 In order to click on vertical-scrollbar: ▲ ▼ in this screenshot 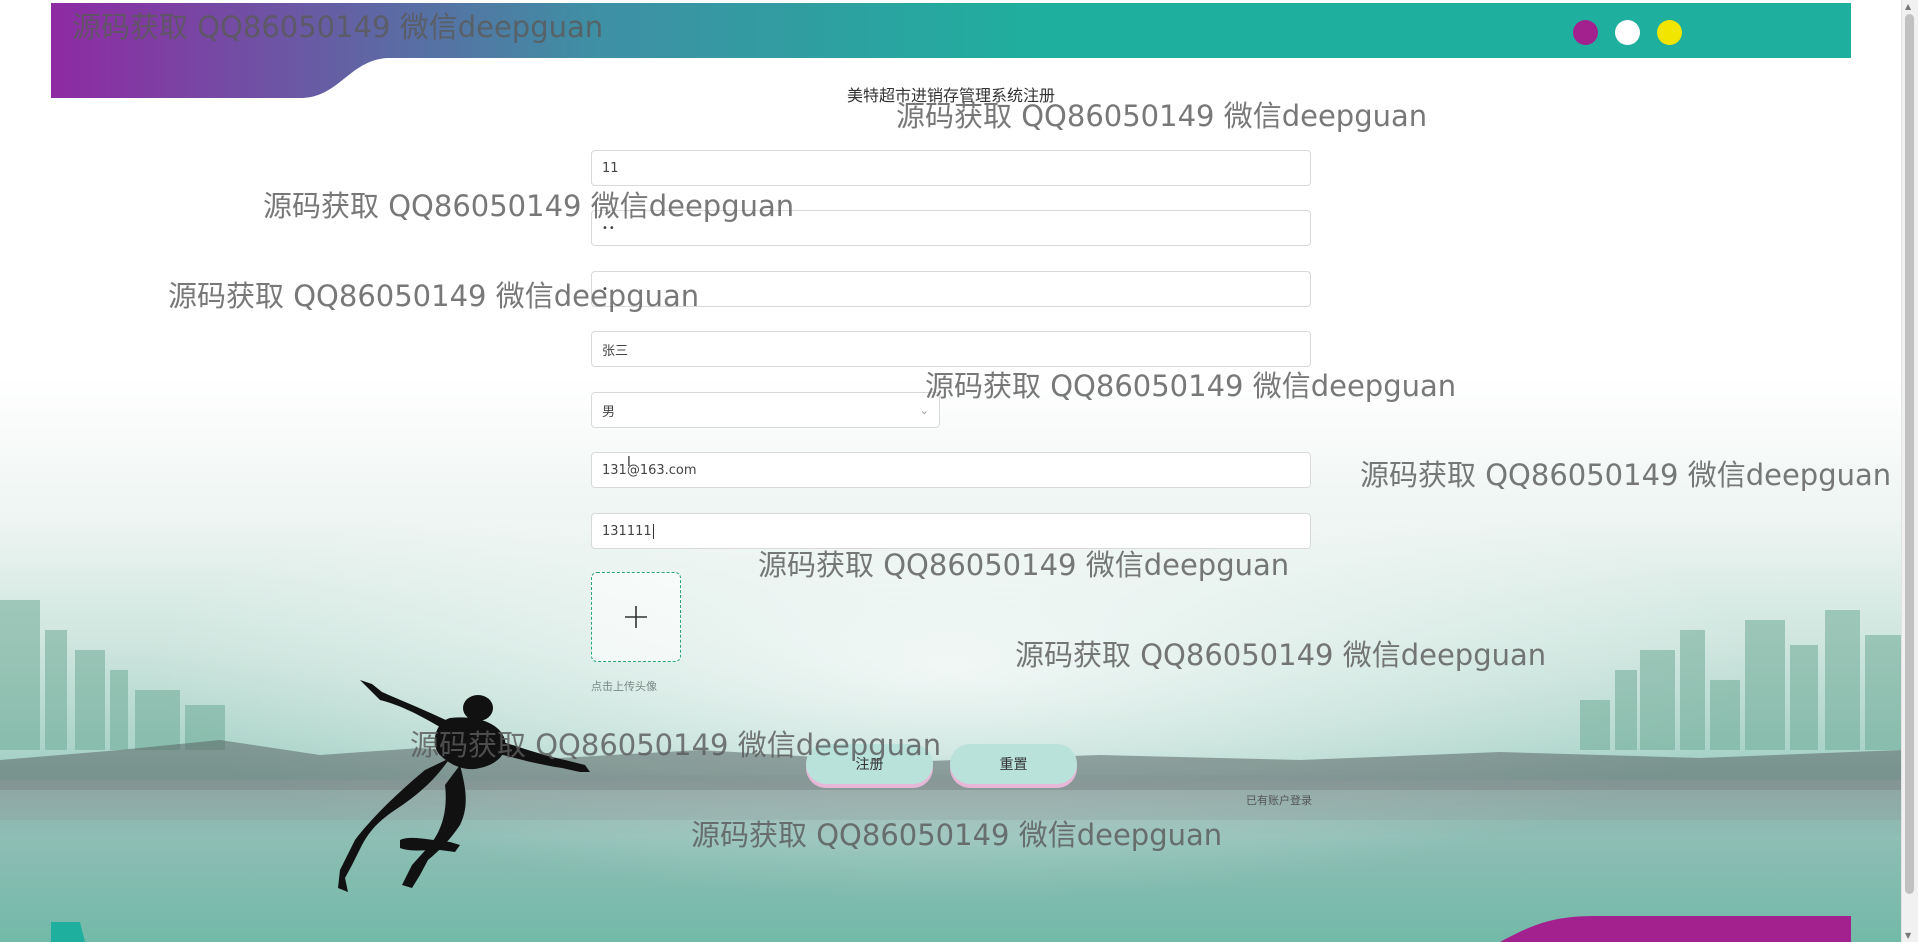, I will do `click(1909, 471)`.